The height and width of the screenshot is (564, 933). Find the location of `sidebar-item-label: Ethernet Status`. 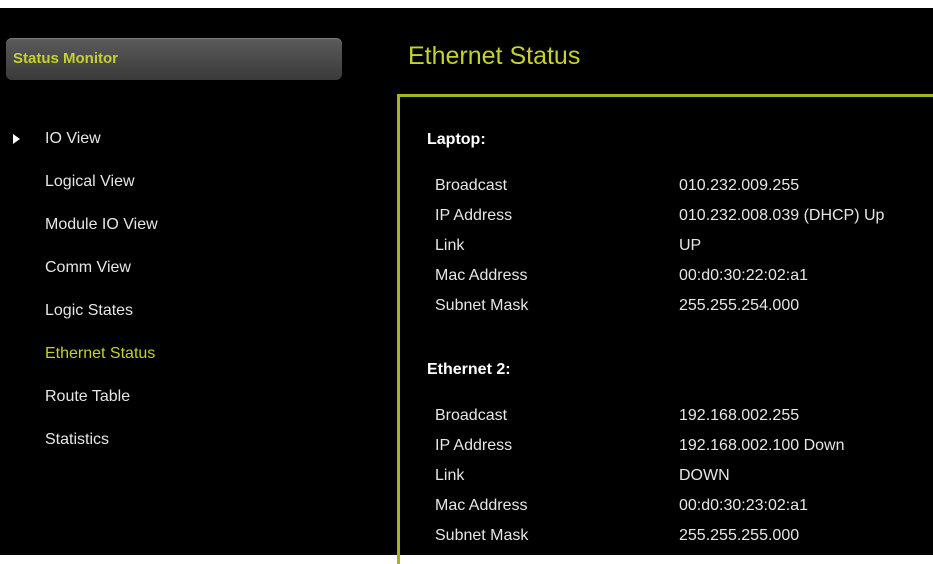

sidebar-item-label: Ethernet Status is located at coordinates (100, 353).